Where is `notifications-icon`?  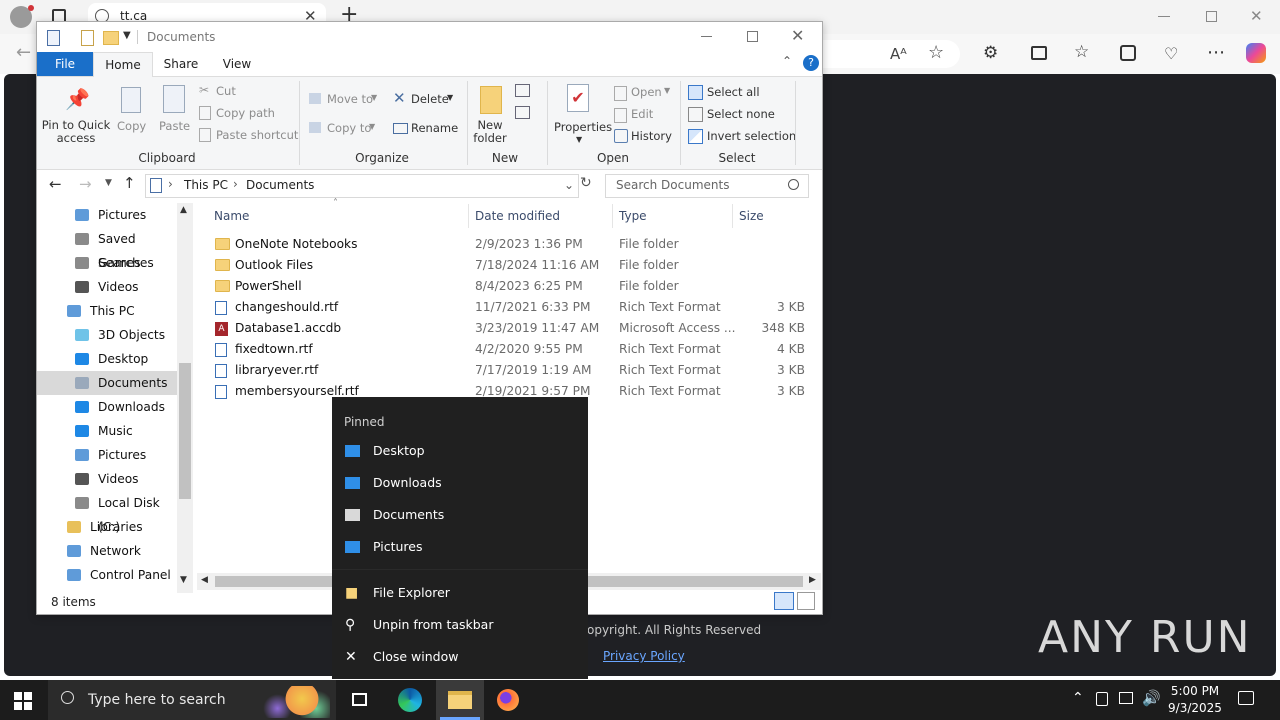 notifications-icon is located at coordinates (1246, 698).